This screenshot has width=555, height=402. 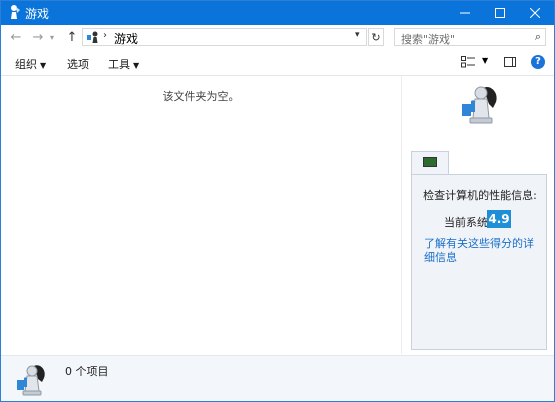 What do you see at coordinates (466, 222) in the screenshot?
I see `current-system-label: 当前系统` at bounding box center [466, 222].